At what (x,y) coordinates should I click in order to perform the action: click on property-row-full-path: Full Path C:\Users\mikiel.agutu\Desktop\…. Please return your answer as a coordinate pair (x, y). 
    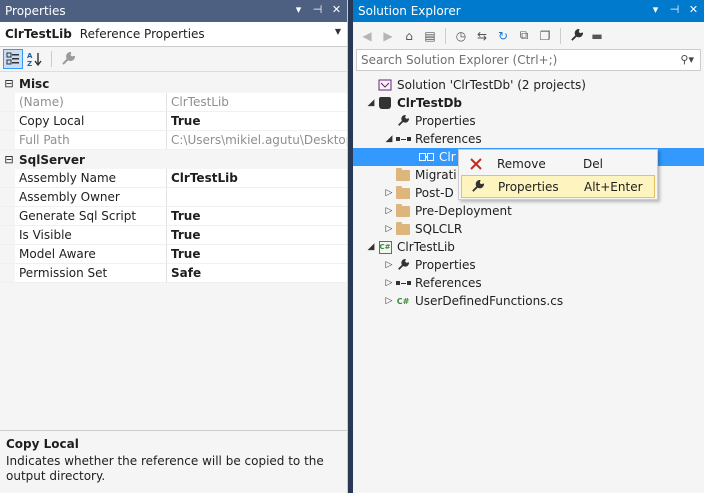
    Looking at the image, I should click on (173, 140).